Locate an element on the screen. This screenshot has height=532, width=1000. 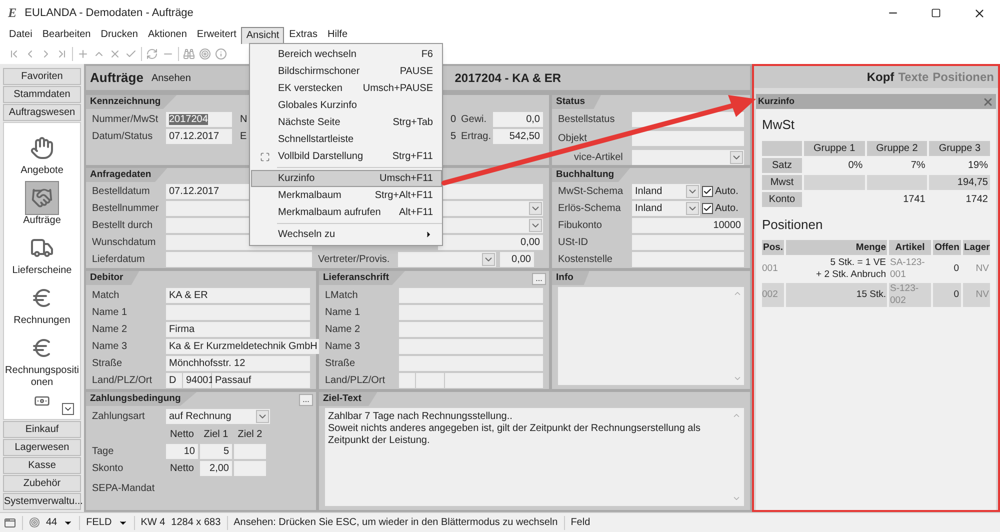
delete-icon is located at coordinates (115, 54).